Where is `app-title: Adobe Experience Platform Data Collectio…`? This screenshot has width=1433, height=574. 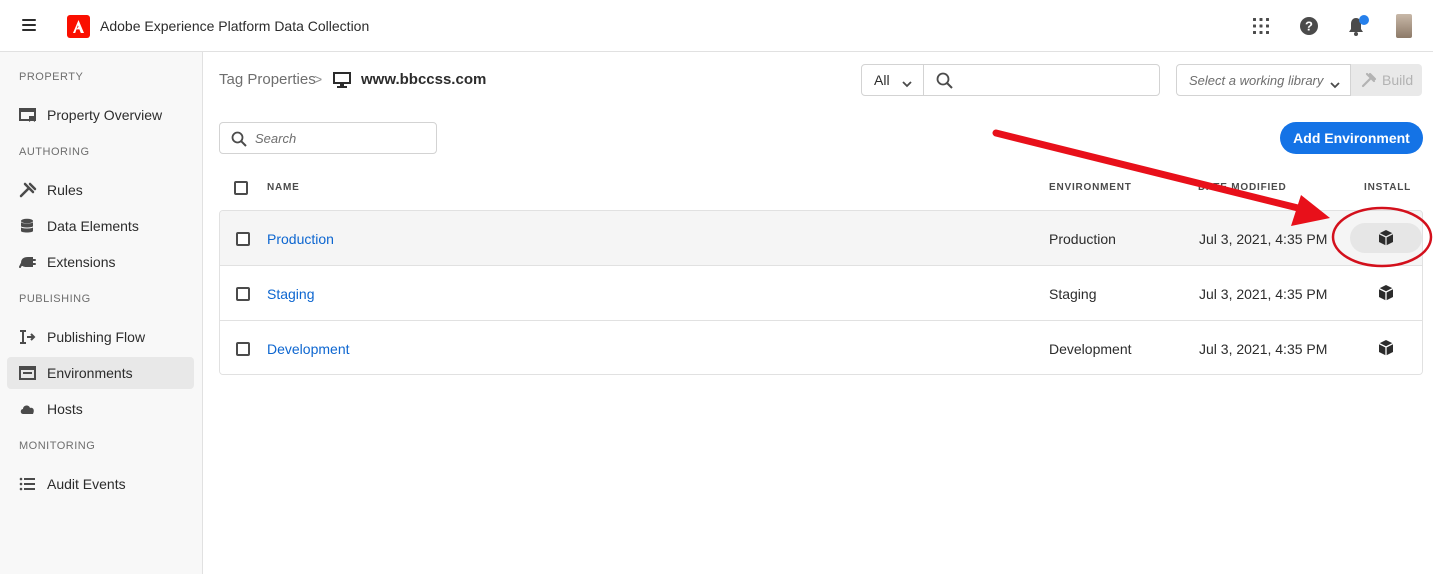
app-title: Adobe Experience Platform Data Collectio… is located at coordinates (235, 26).